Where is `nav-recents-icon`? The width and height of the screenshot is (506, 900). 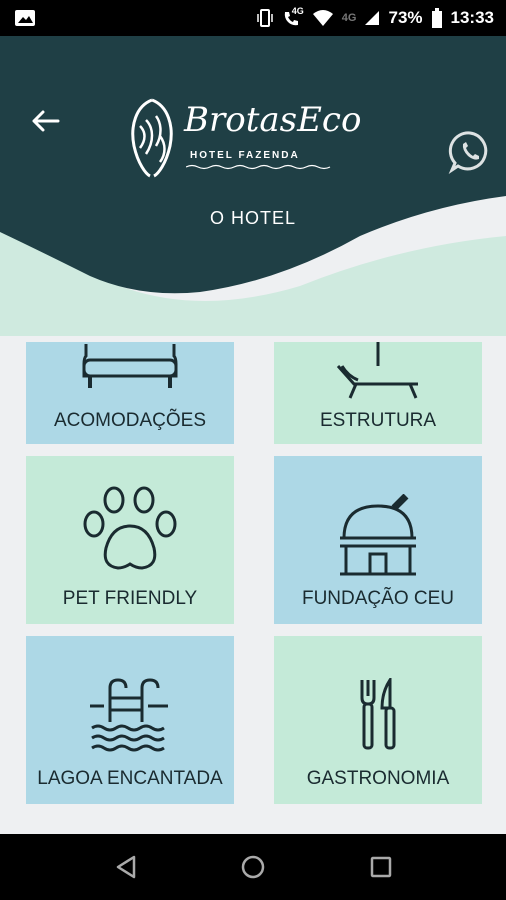
nav-recents-icon is located at coordinates (381, 867).